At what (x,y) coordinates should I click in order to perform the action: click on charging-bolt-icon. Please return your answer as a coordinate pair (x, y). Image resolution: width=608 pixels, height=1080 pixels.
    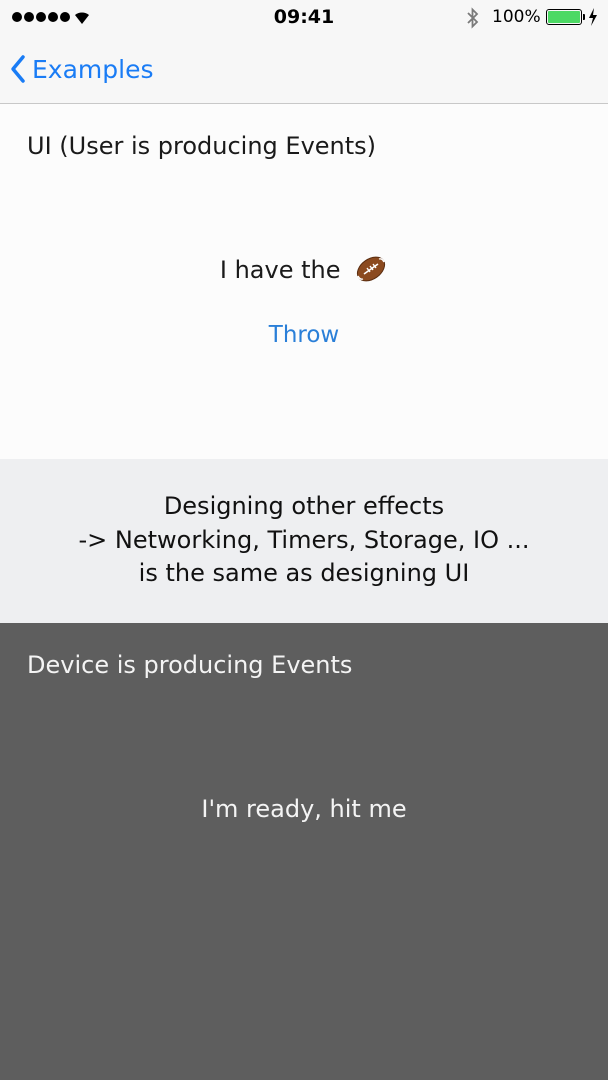
    Looking at the image, I should click on (593, 17).